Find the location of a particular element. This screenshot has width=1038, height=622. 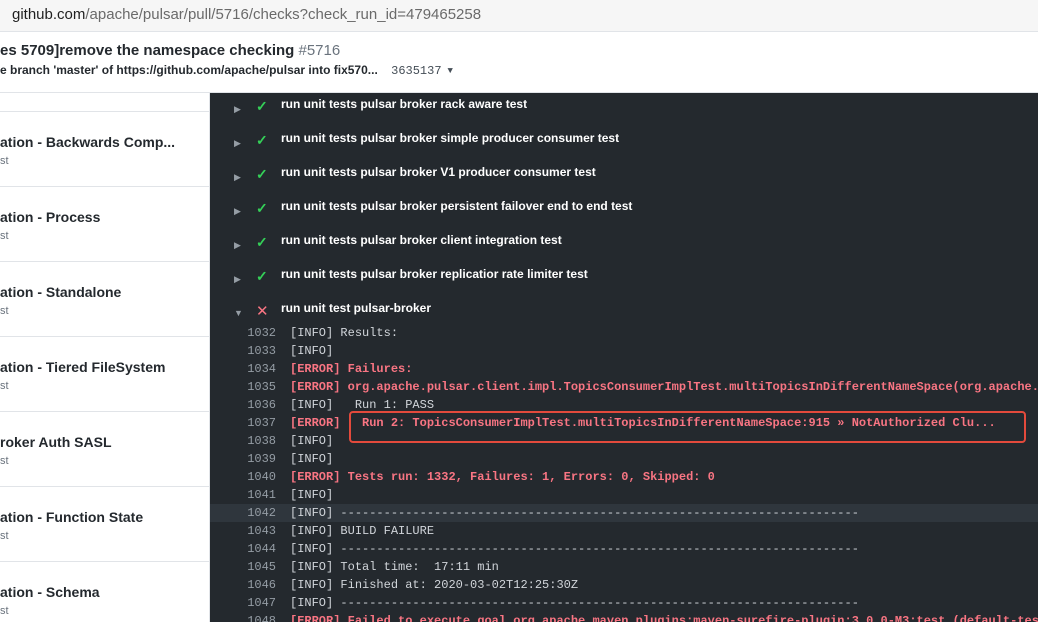

commit-sha: 3635137 is located at coordinates (416, 71).